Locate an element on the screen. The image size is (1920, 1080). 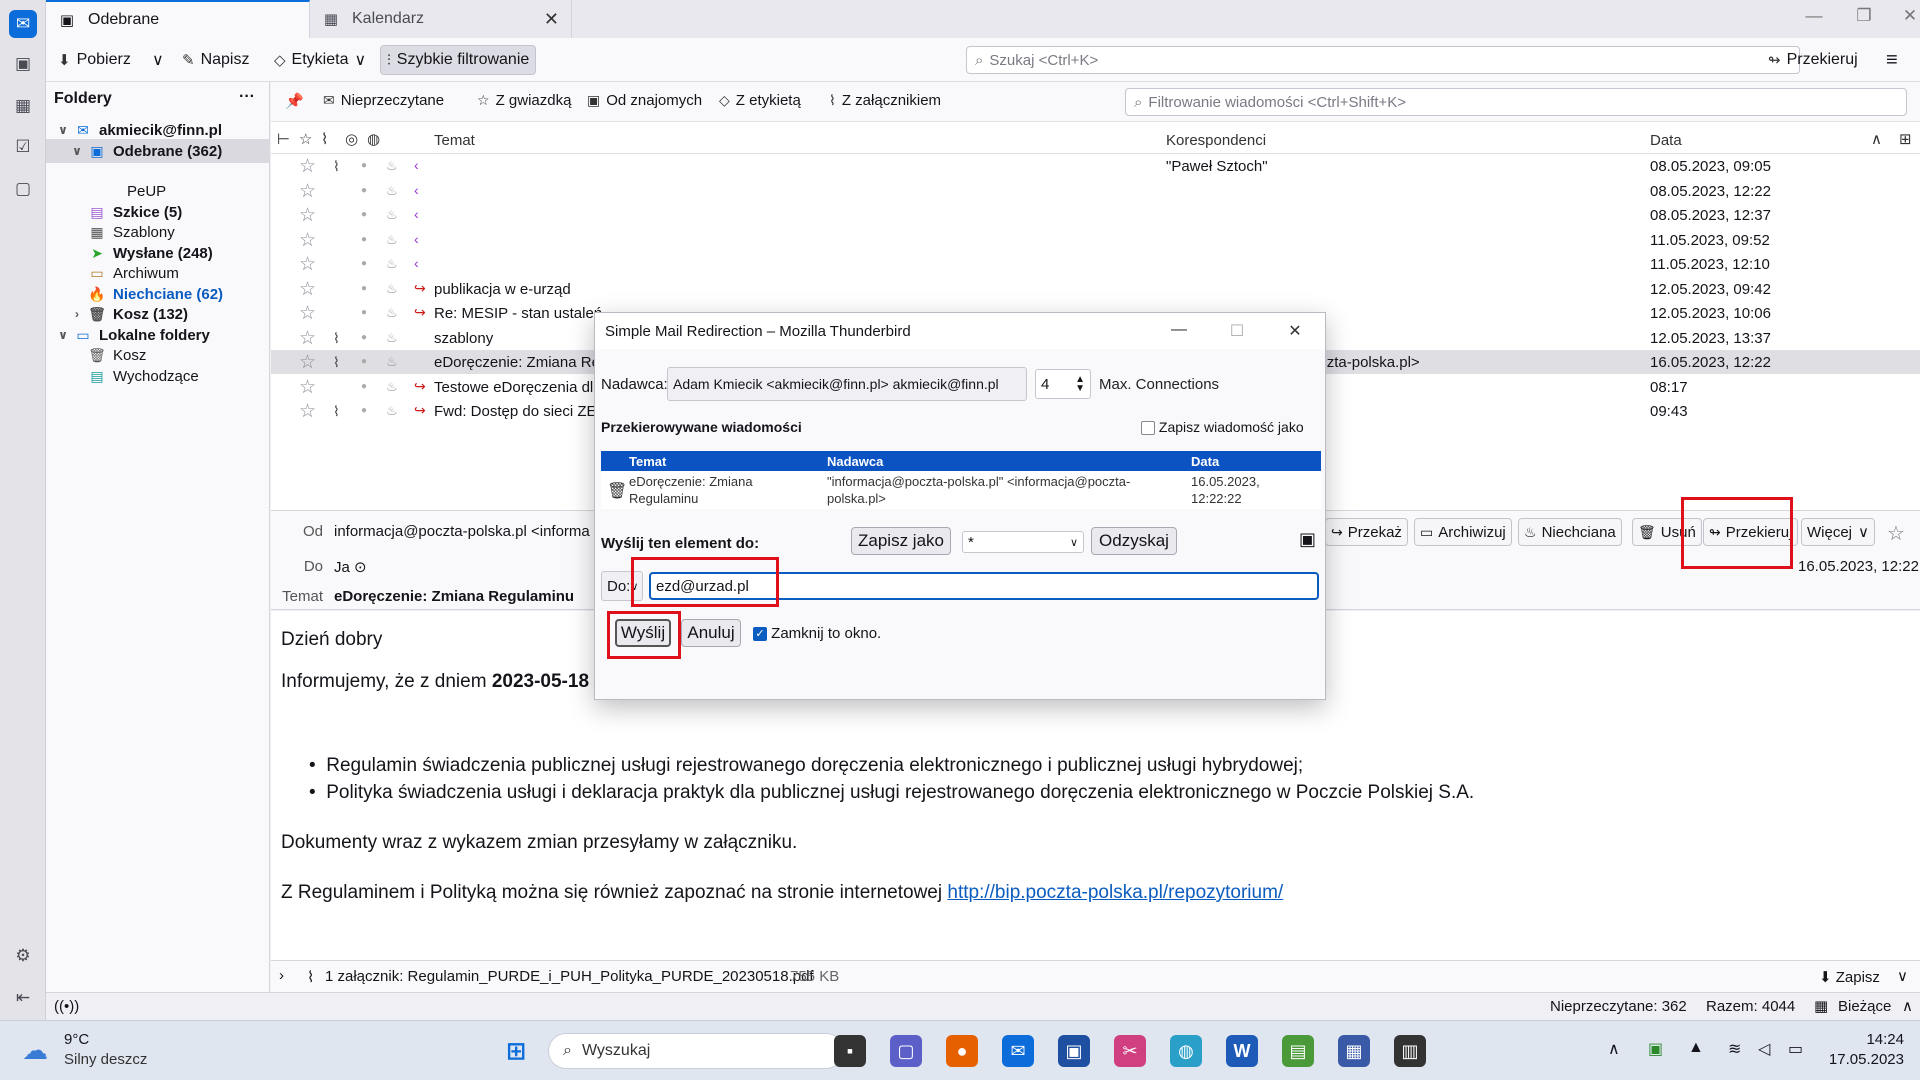
app-icon: ▣ is located at coordinates (1074, 1051).